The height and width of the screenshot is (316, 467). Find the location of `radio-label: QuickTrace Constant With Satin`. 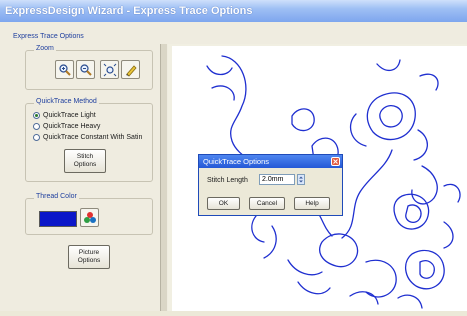

radio-label: QuickTrace Constant With Satin is located at coordinates (93, 137).